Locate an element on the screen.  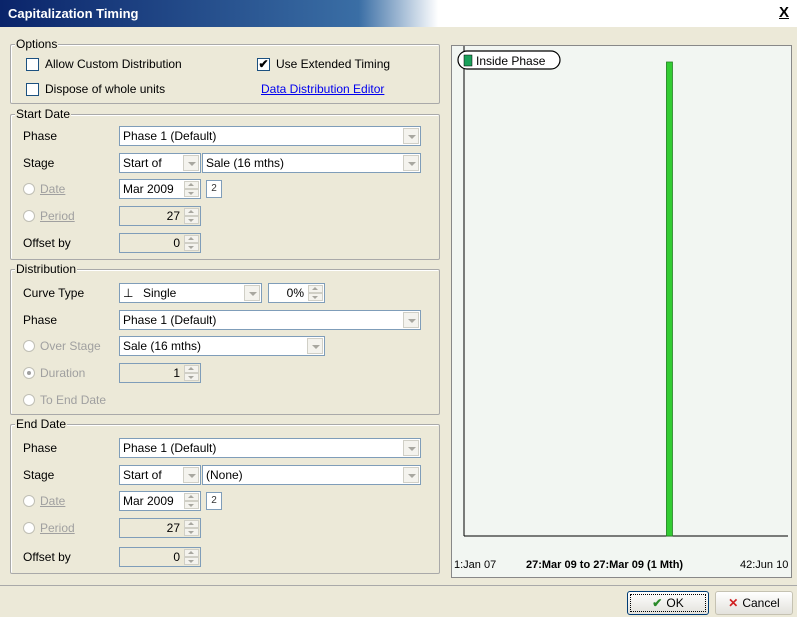
dispose-whole-units-checkbox is located at coordinates (32, 89).